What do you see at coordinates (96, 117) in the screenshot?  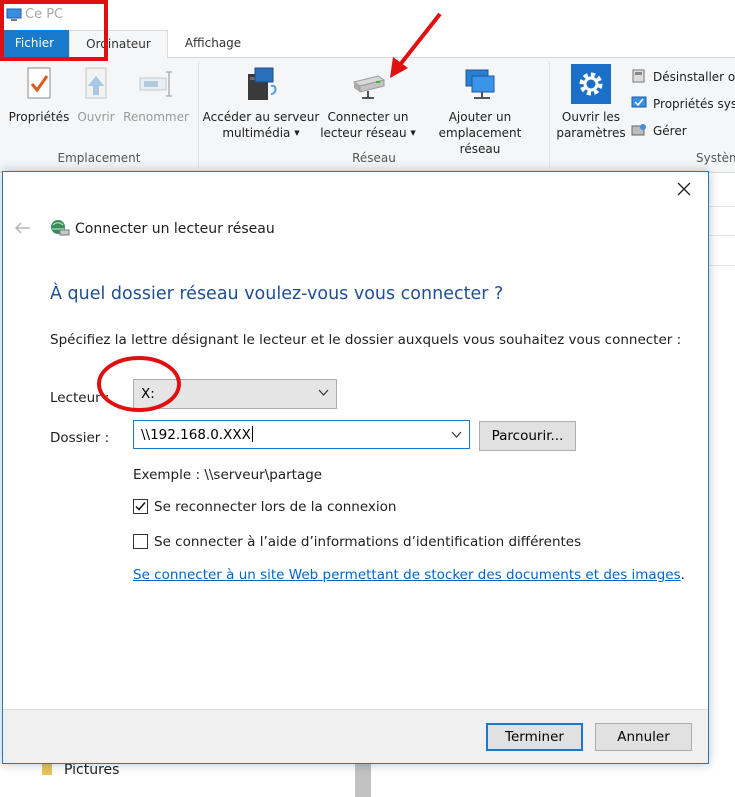 I see `open-label: Ouvrir` at bounding box center [96, 117].